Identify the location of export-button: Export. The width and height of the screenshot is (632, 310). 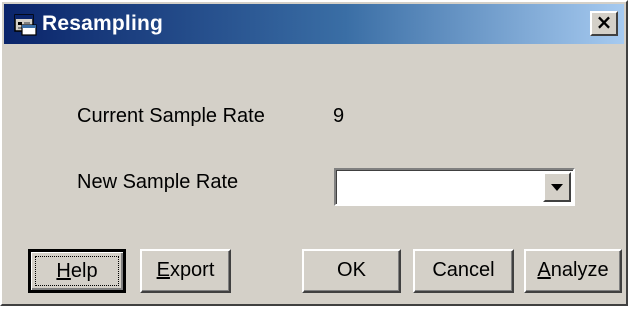
(185, 271).